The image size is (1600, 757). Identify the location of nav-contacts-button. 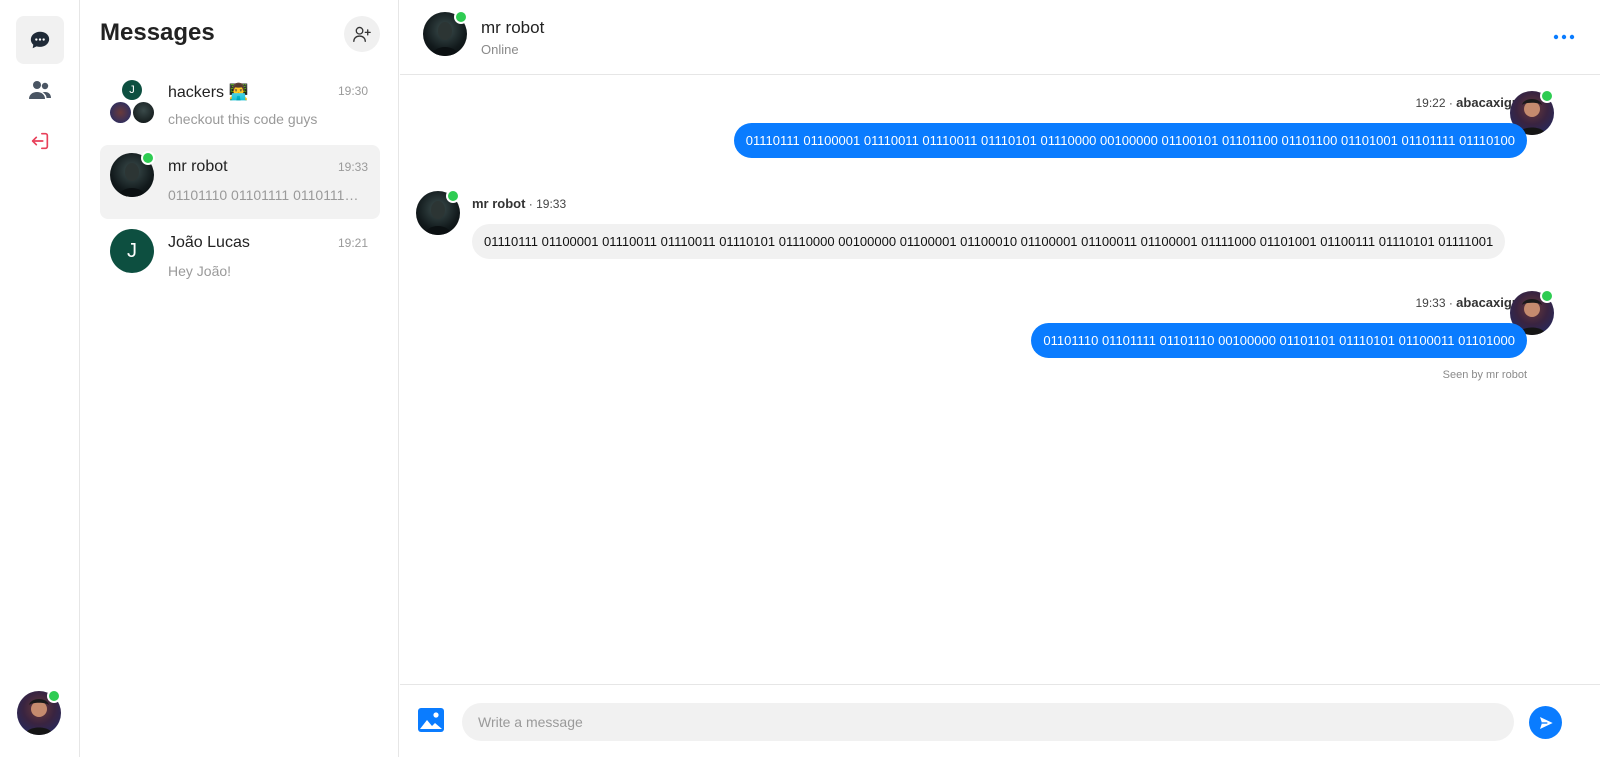
(40, 90).